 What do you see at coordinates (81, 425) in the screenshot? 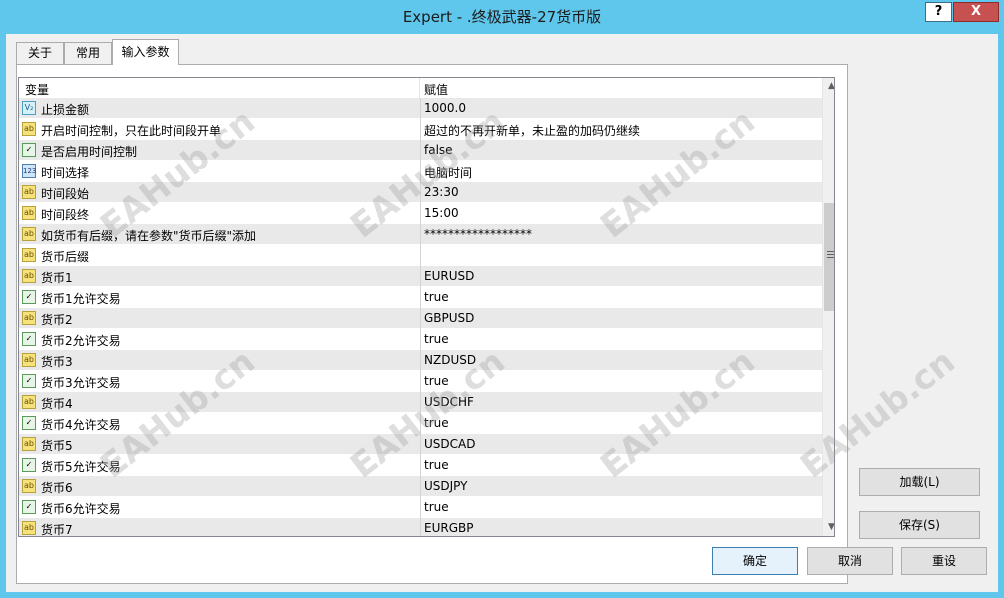
I see `parameter-name: 货币4允许交易` at bounding box center [81, 425].